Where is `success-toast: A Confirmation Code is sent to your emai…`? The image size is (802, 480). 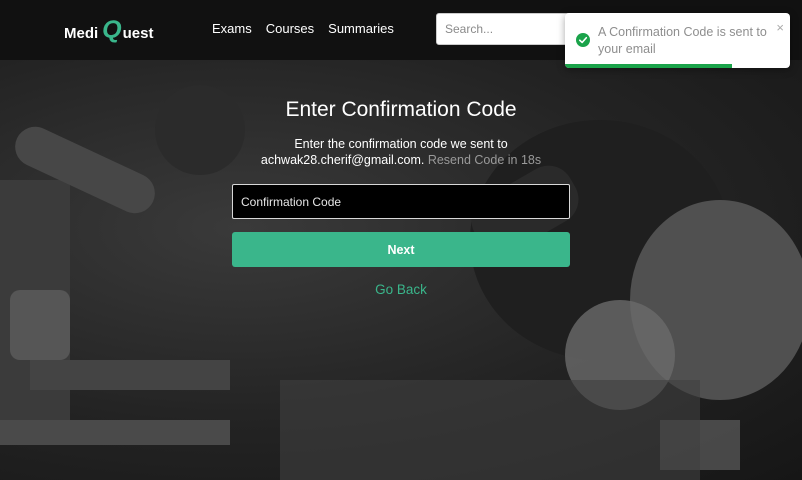 success-toast: A Confirmation Code is sent to your emai… is located at coordinates (677, 40).